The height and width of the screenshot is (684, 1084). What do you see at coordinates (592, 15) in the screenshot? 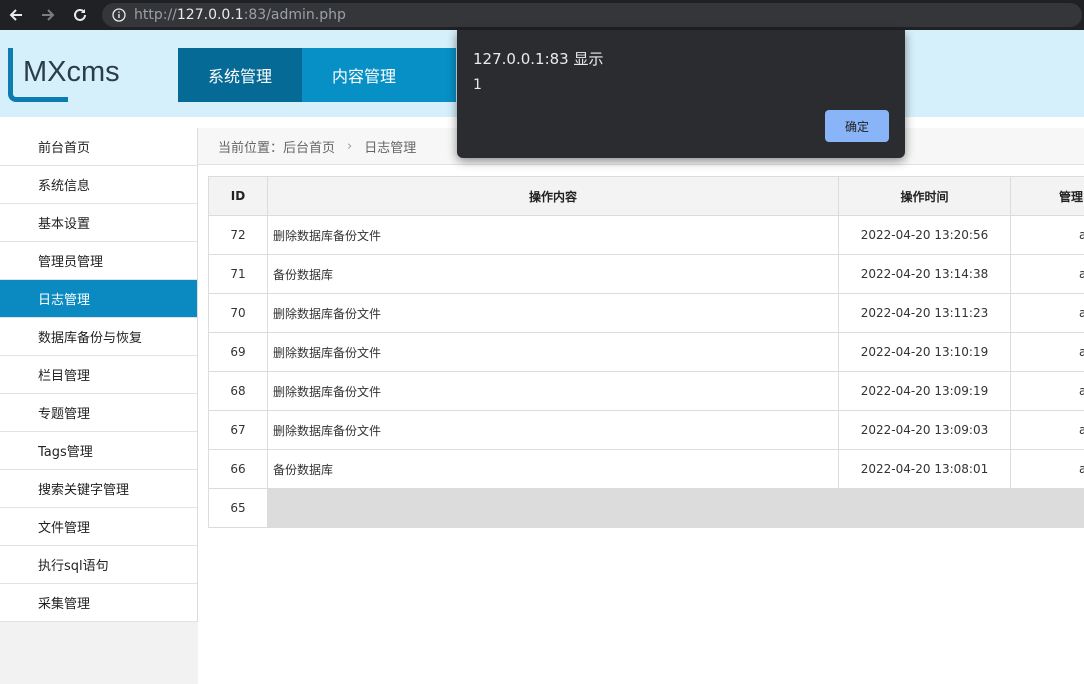
I see `address-bar: http://127.0.0.1:83/admin.php` at bounding box center [592, 15].